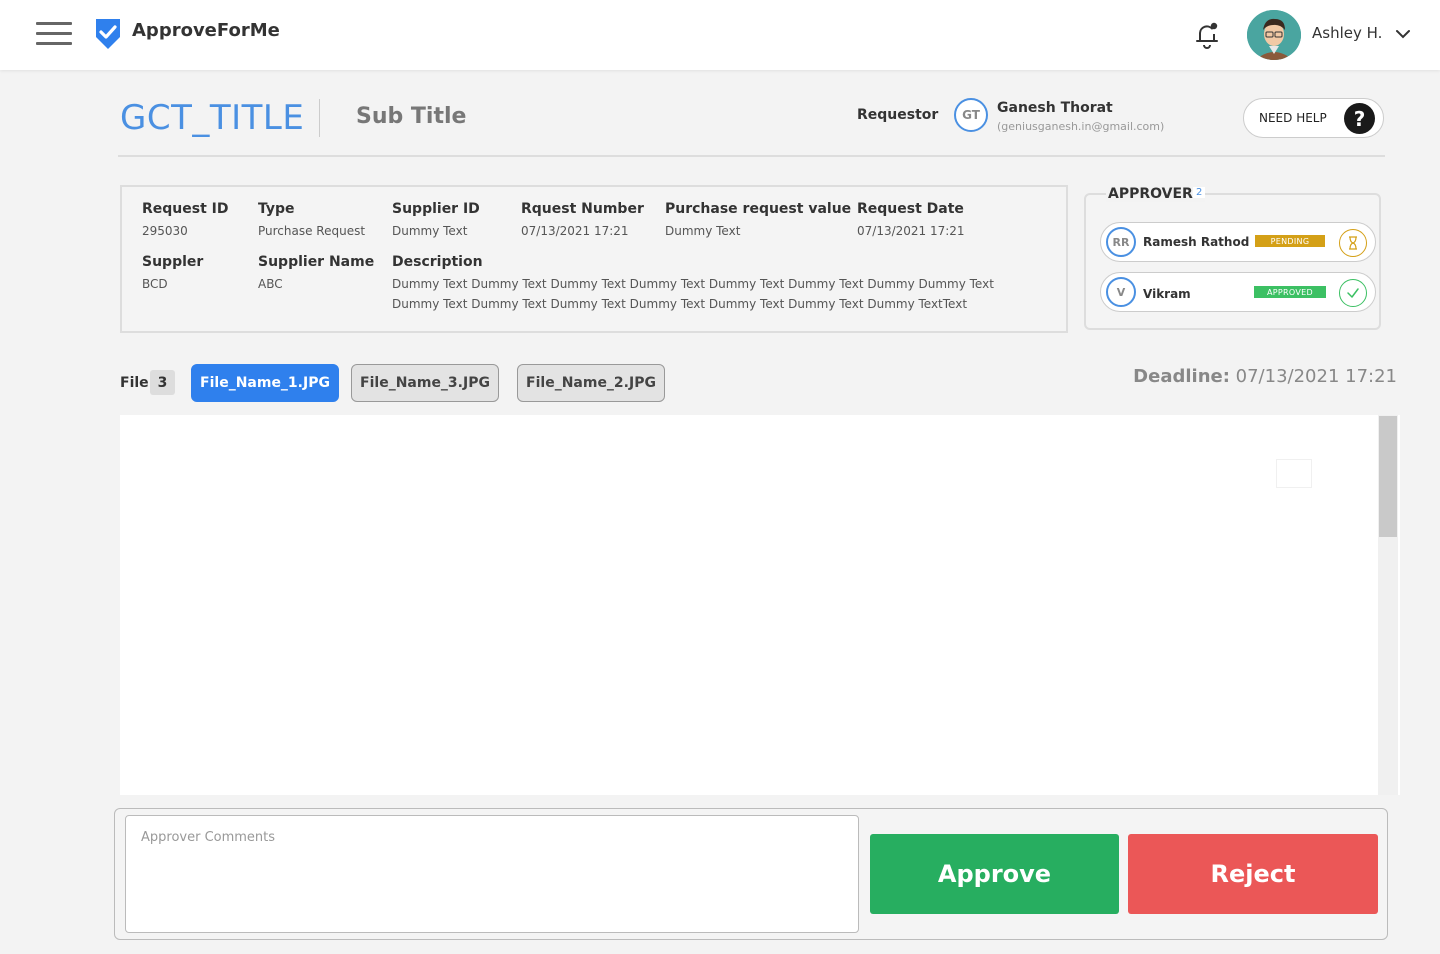 The width and height of the screenshot is (1440, 954). Describe the element at coordinates (1199, 192) in the screenshot. I see `approvers-count-badge: 2` at that location.